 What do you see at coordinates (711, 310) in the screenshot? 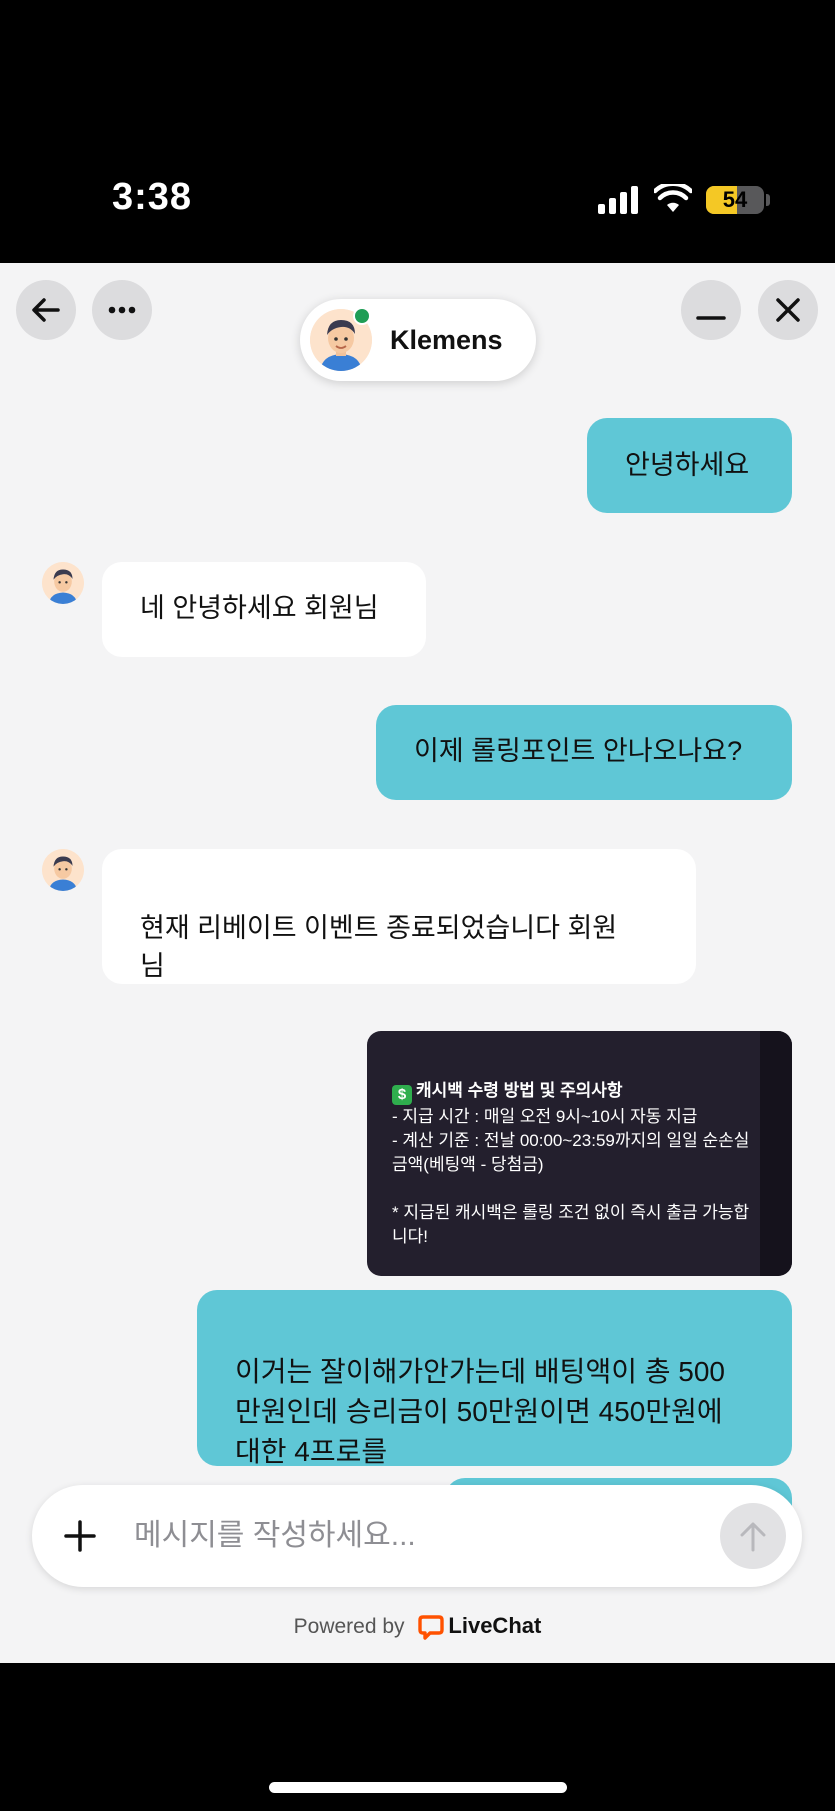
I see `minimize-button` at bounding box center [711, 310].